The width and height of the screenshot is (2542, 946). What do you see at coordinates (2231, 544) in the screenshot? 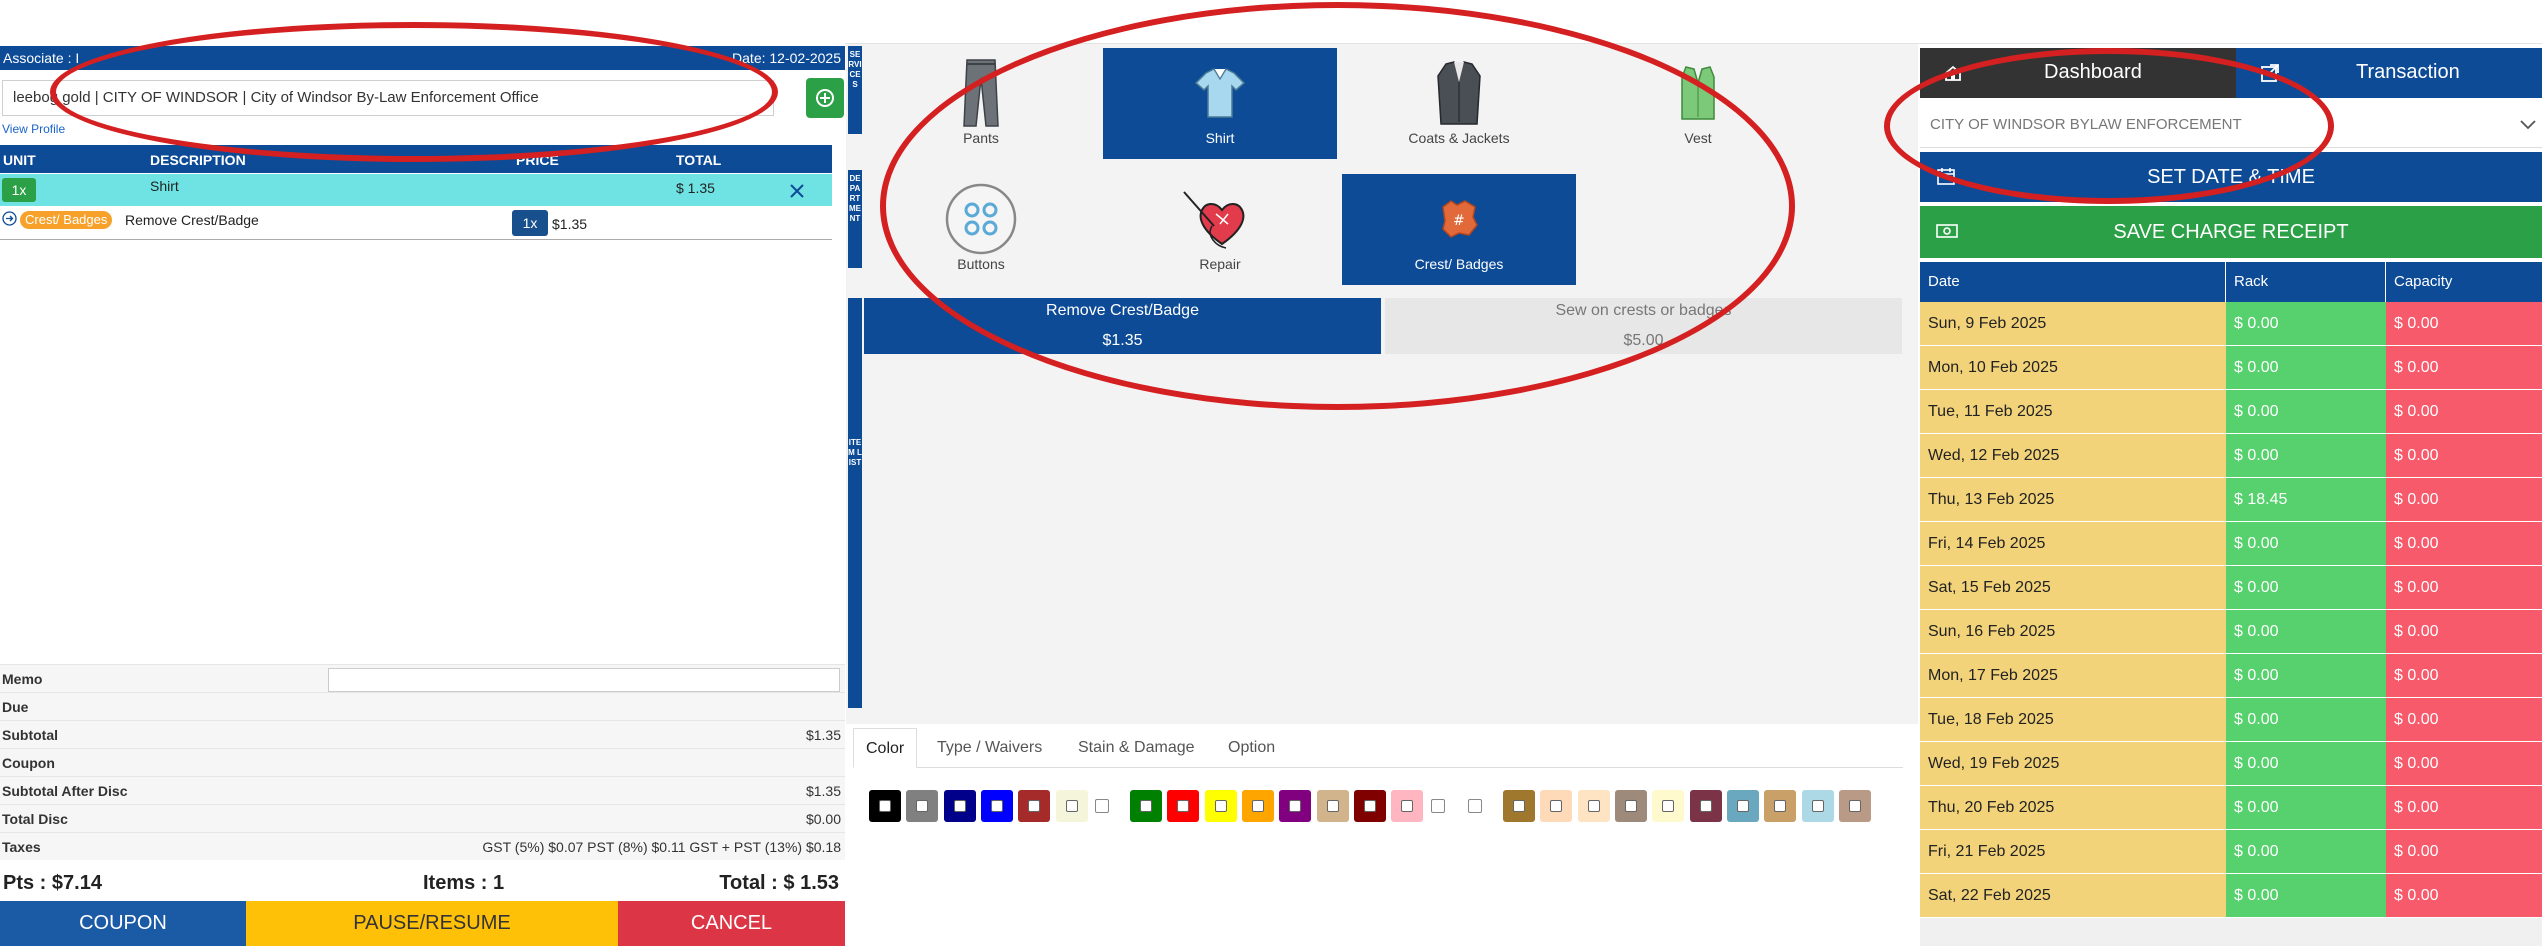
I see `capacity-row: Fri, 14 Feb 2025 $ 0.00 $ 0.00` at bounding box center [2231, 544].